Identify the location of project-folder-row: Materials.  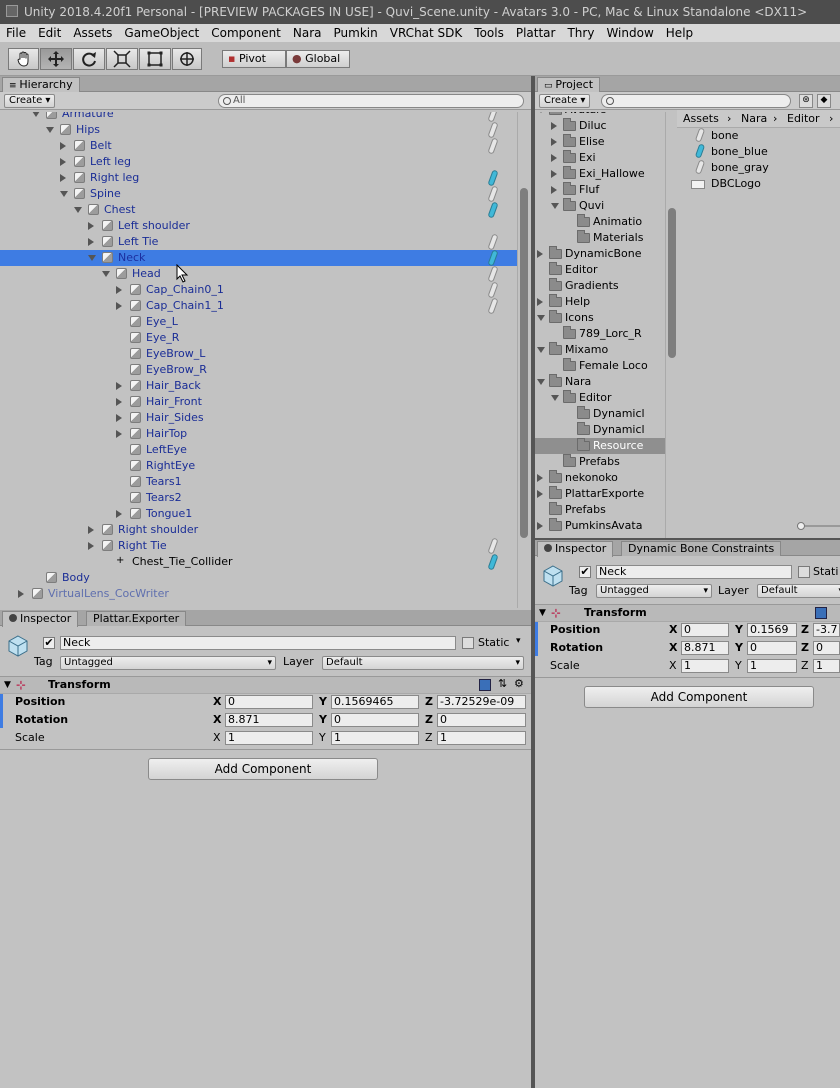
(600, 238).